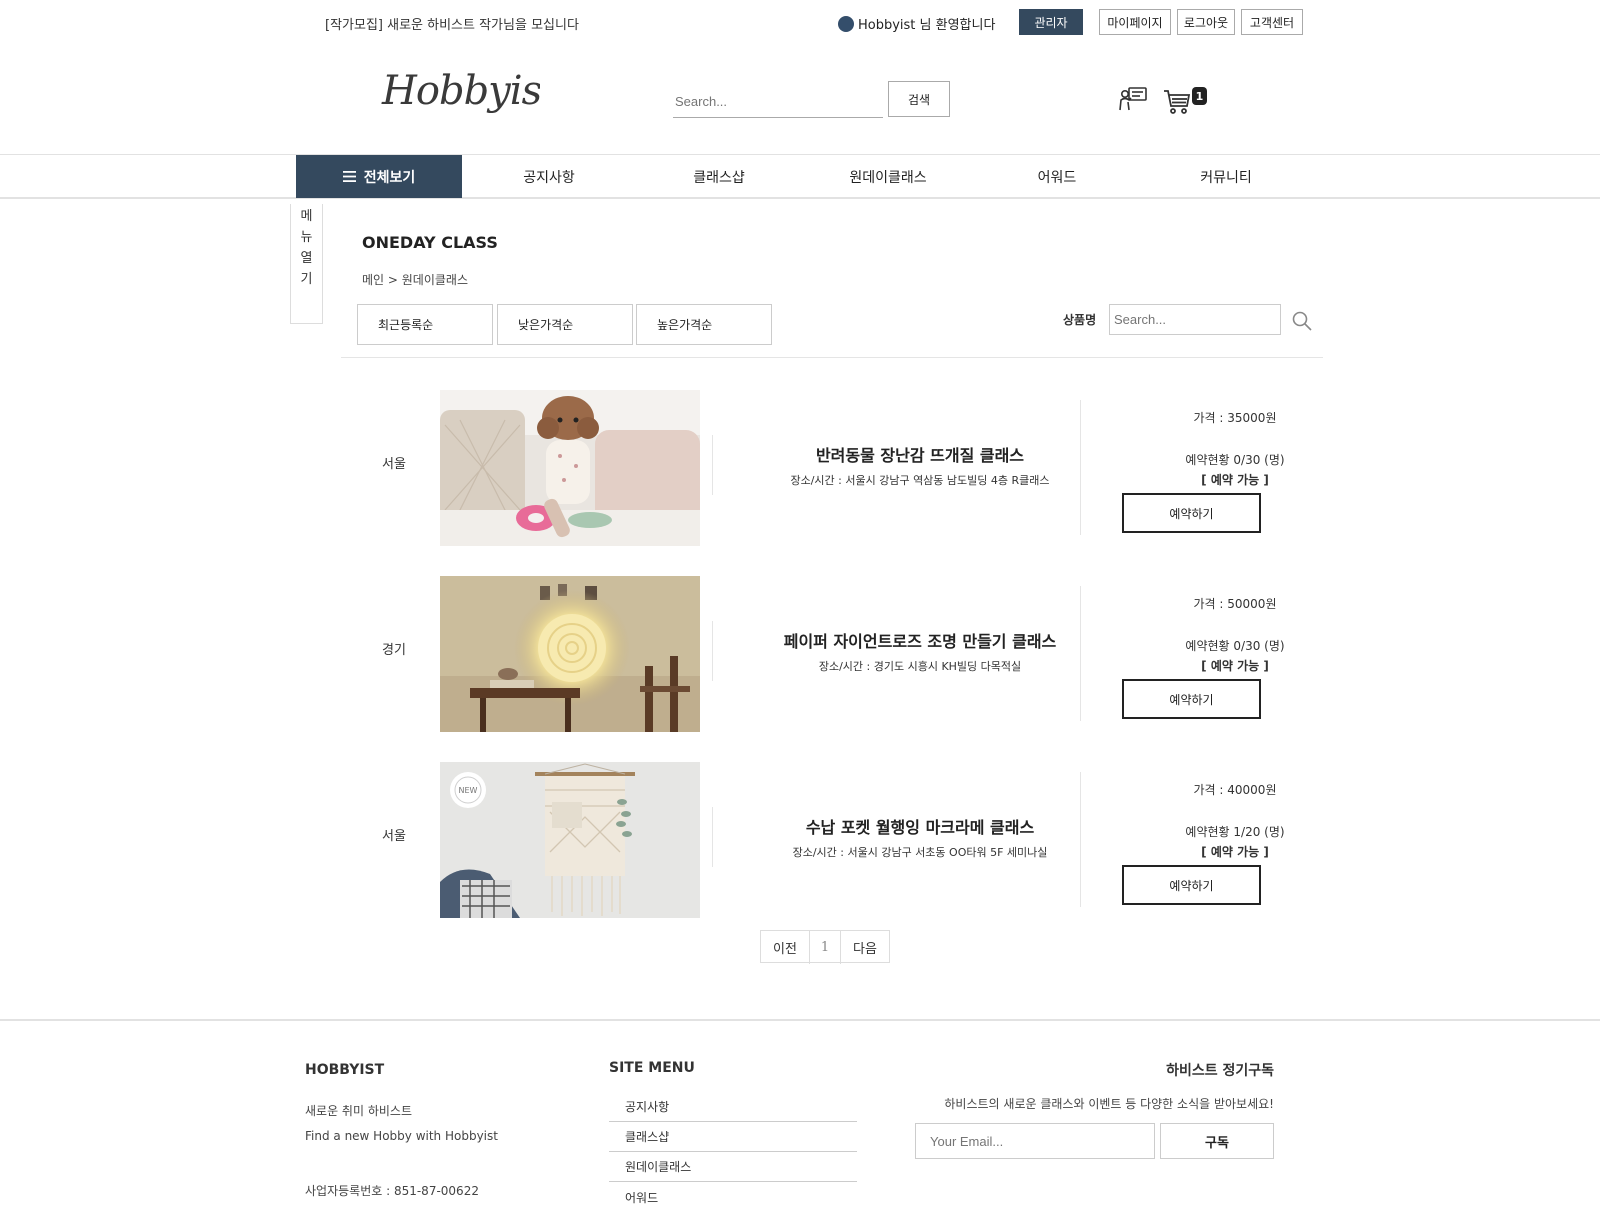 This screenshot has height=1212, width=1600. Describe the element at coordinates (1302, 321) in the screenshot. I see `search-icon` at that location.